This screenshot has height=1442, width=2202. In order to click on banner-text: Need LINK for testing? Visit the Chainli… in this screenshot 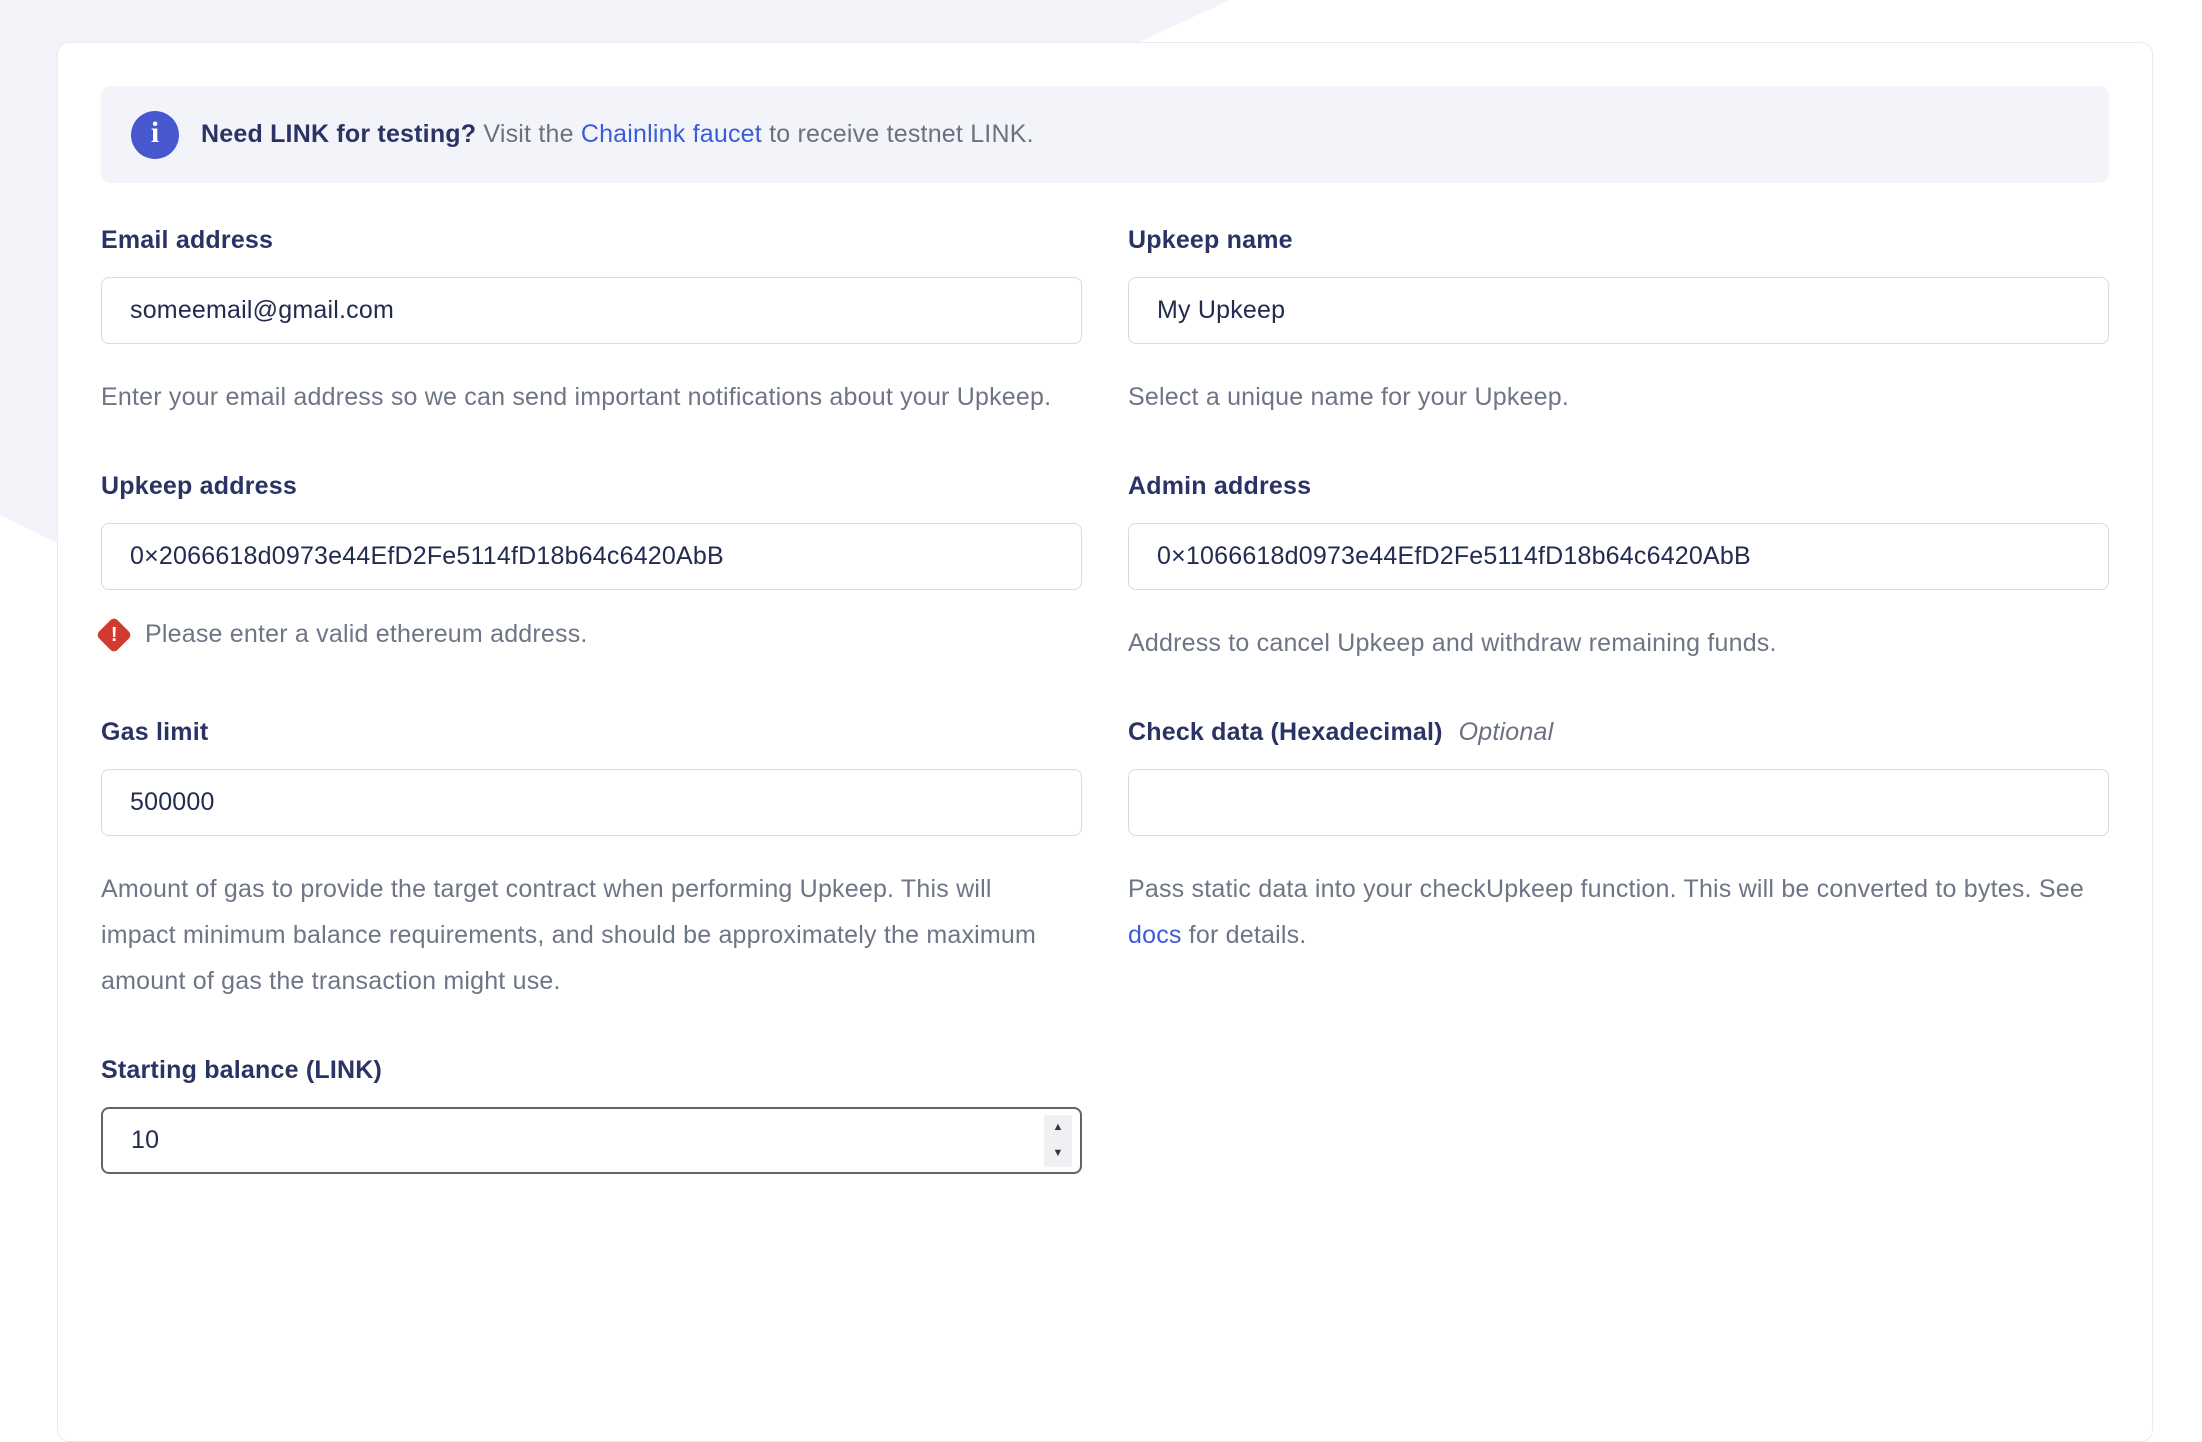, I will do `click(617, 134)`.